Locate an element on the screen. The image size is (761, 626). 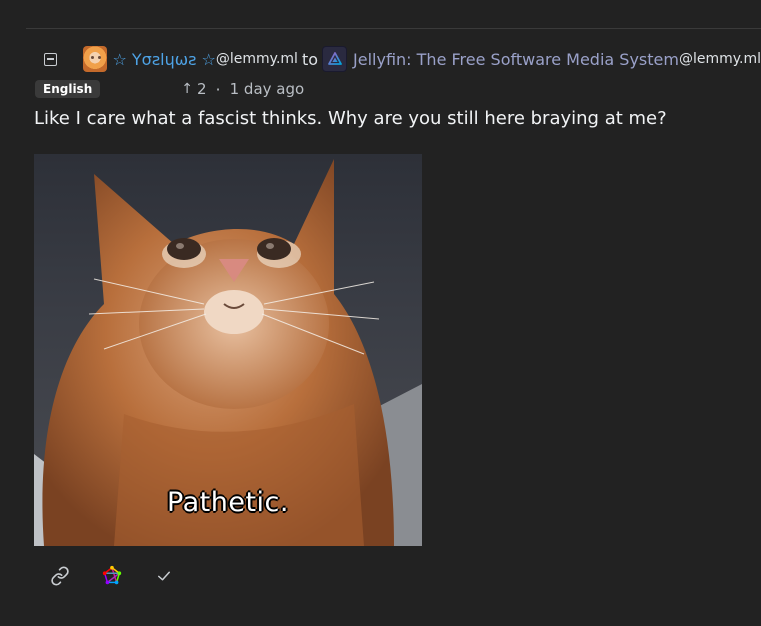
fediverse-link-button is located at coordinates (112, 576).